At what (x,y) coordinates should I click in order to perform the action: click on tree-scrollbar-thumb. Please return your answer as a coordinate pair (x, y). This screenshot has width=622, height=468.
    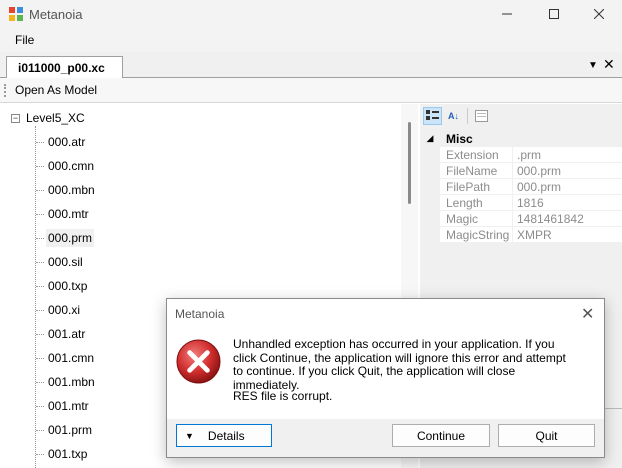
    Looking at the image, I should click on (409, 163).